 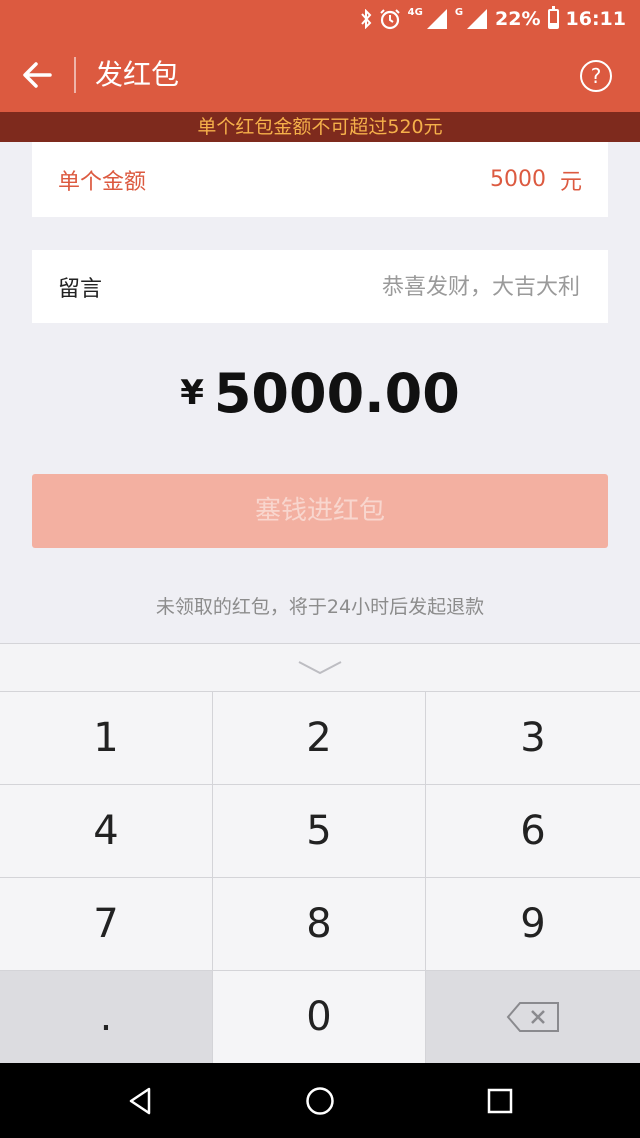 I want to click on alarm-icon, so click(x=390, y=19).